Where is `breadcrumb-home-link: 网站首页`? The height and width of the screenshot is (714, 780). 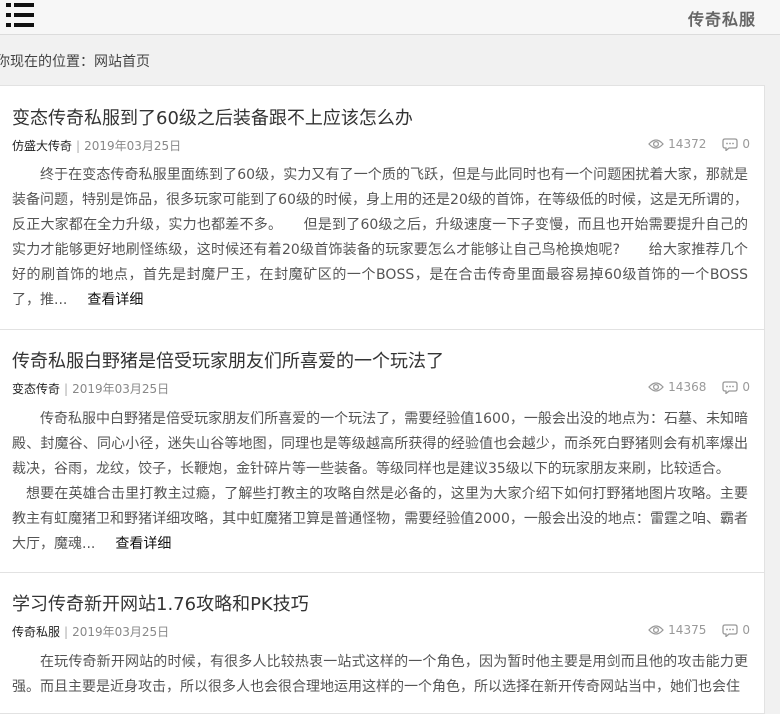
breadcrumb-home-link: 网站首页 is located at coordinates (122, 62).